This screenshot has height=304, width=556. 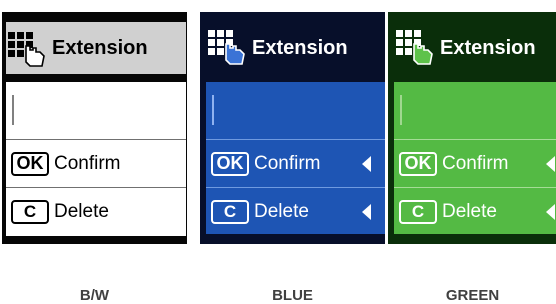 I want to click on caption-green: GREEN, so click(x=472, y=295).